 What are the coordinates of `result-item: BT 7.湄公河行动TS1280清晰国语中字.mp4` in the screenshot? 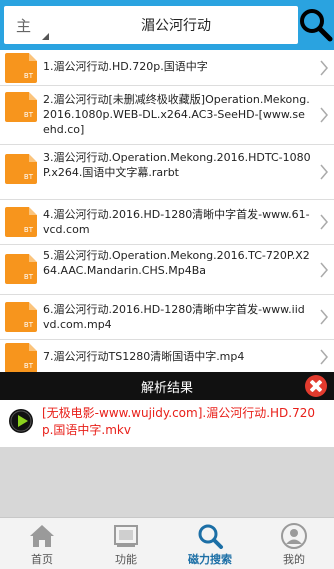 It's located at (167, 356).